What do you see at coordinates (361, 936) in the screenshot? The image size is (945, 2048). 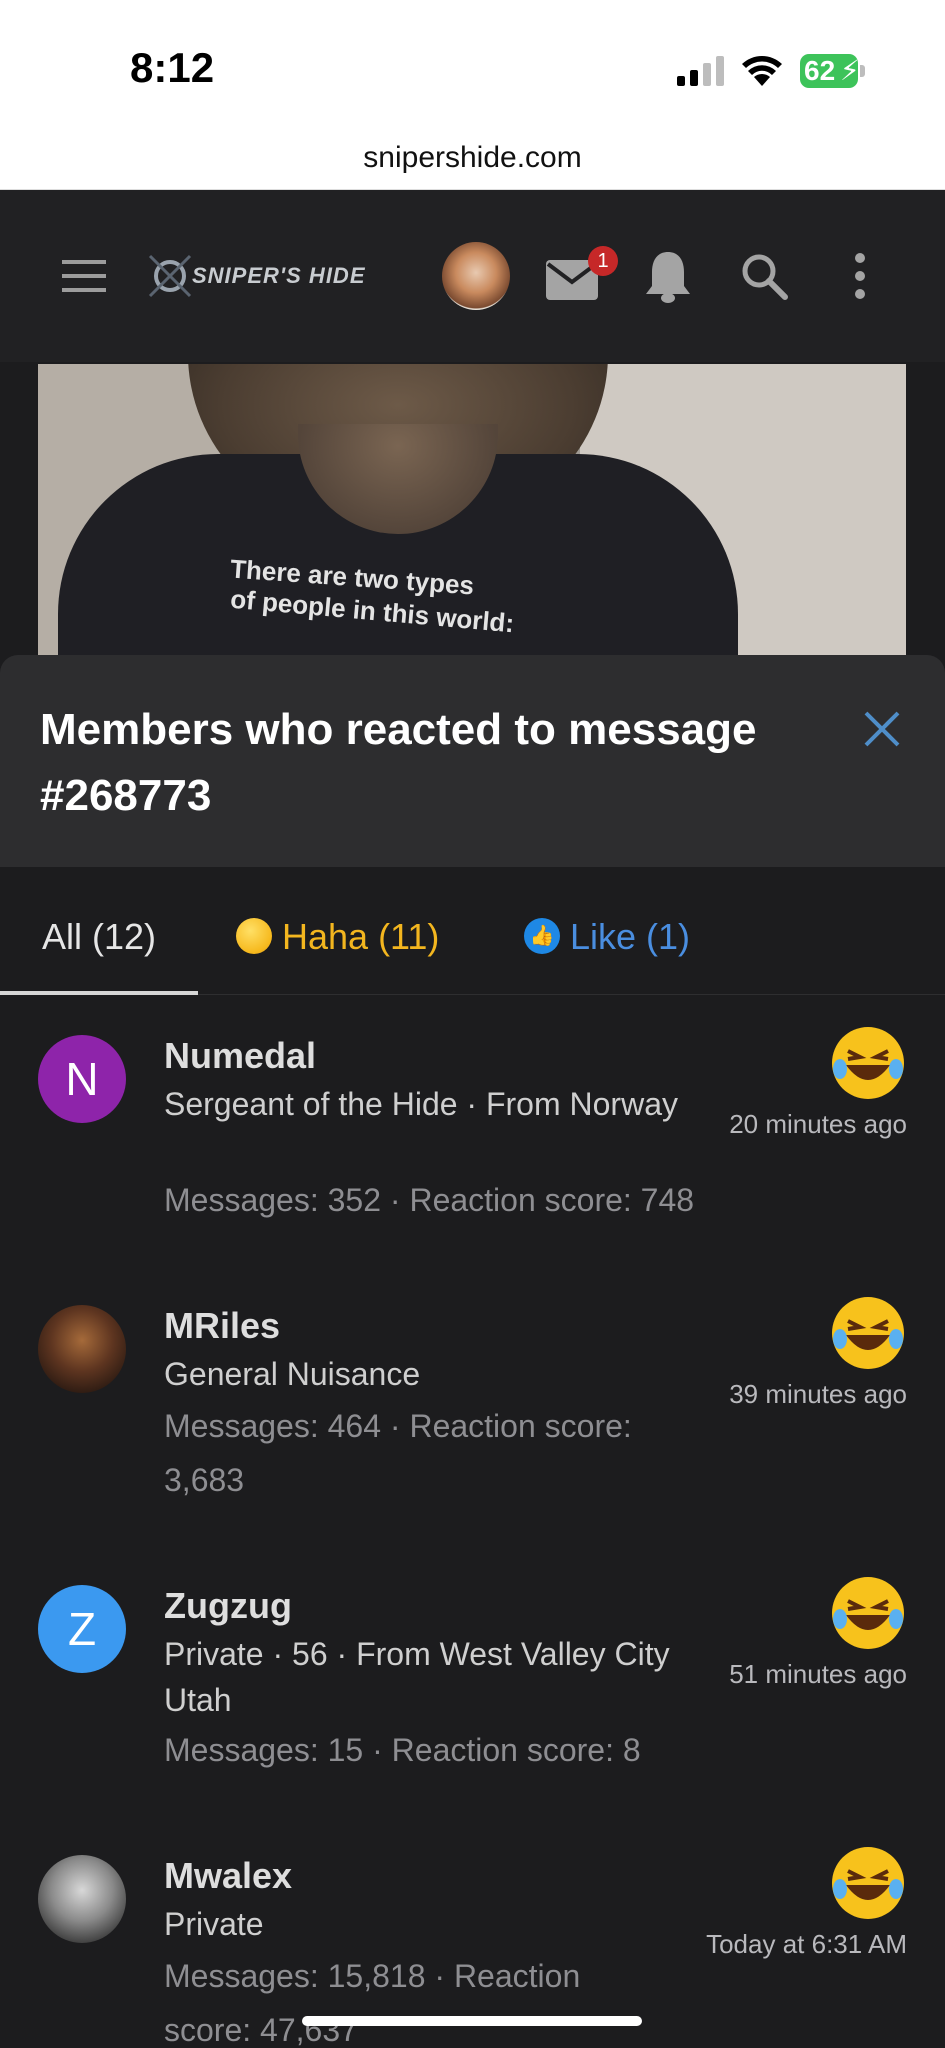 I see `tab-haha-label: Haha (11)` at bounding box center [361, 936].